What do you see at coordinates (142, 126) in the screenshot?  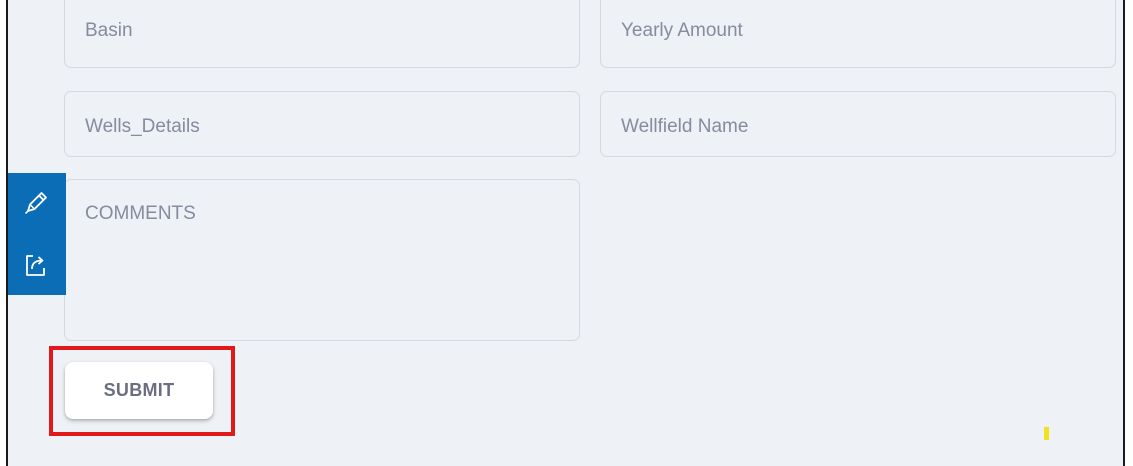 I see `wells-details-placeholder: Wells_Details` at bounding box center [142, 126].